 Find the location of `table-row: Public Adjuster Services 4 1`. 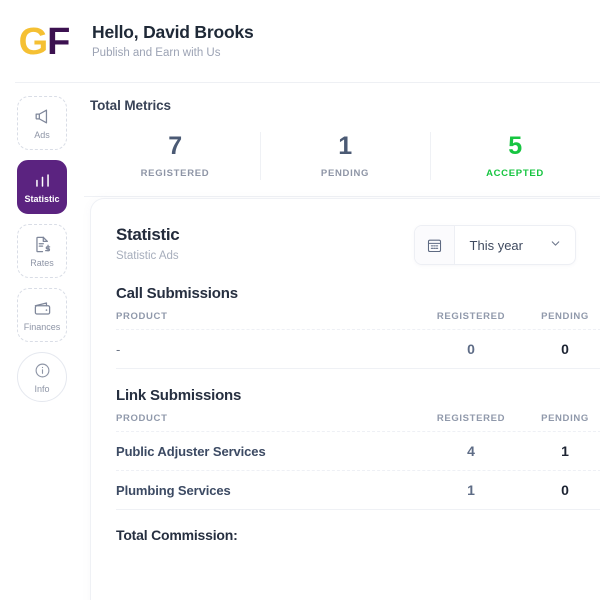

table-row: Public Adjuster Services 4 1 is located at coordinates (358, 451).